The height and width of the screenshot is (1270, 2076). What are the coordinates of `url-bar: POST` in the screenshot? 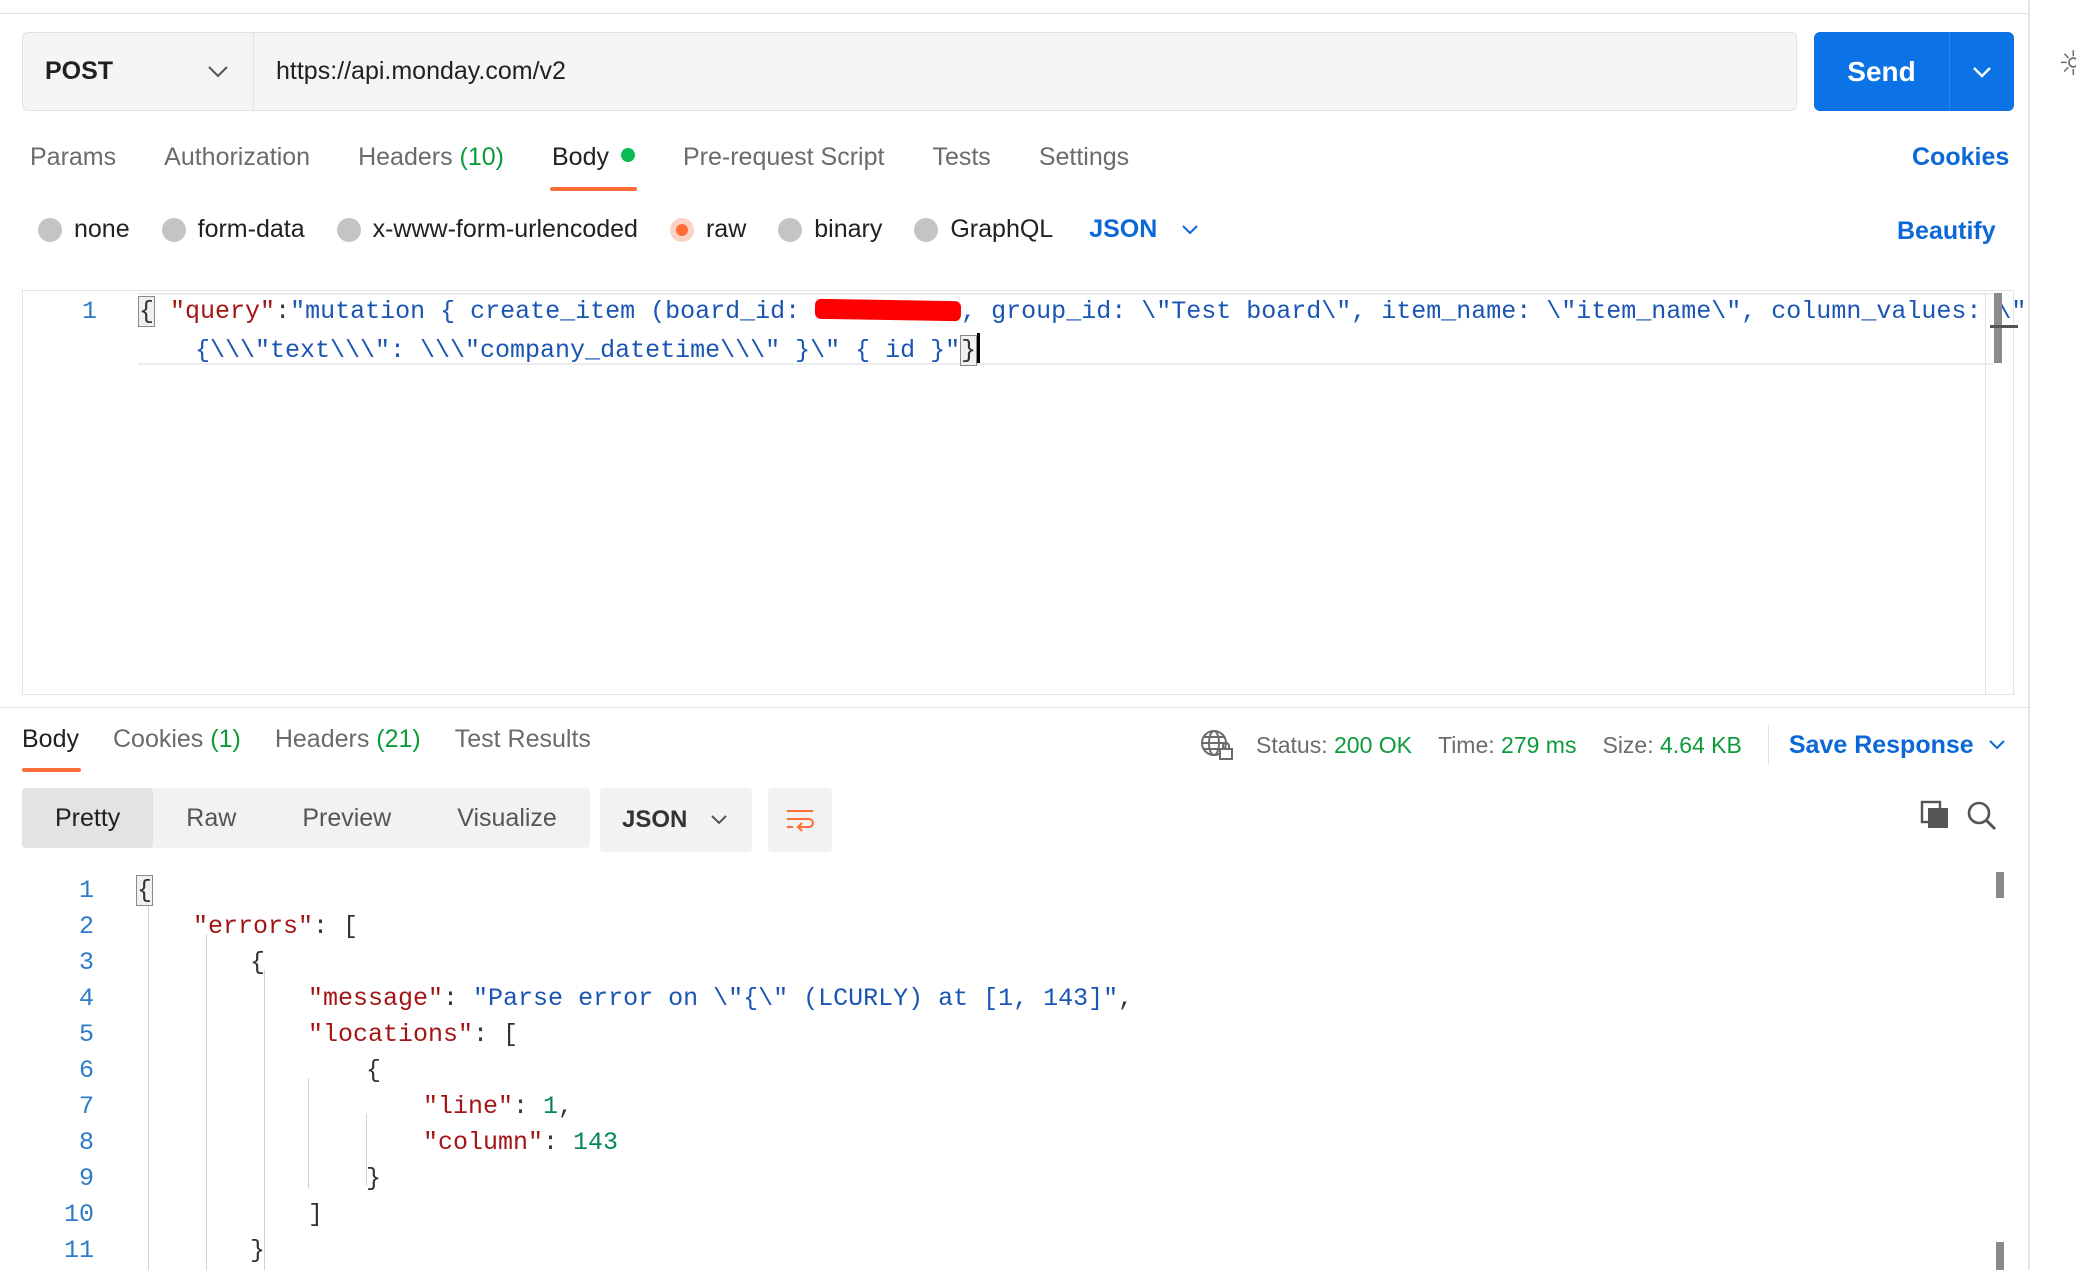 It's located at (909, 71).